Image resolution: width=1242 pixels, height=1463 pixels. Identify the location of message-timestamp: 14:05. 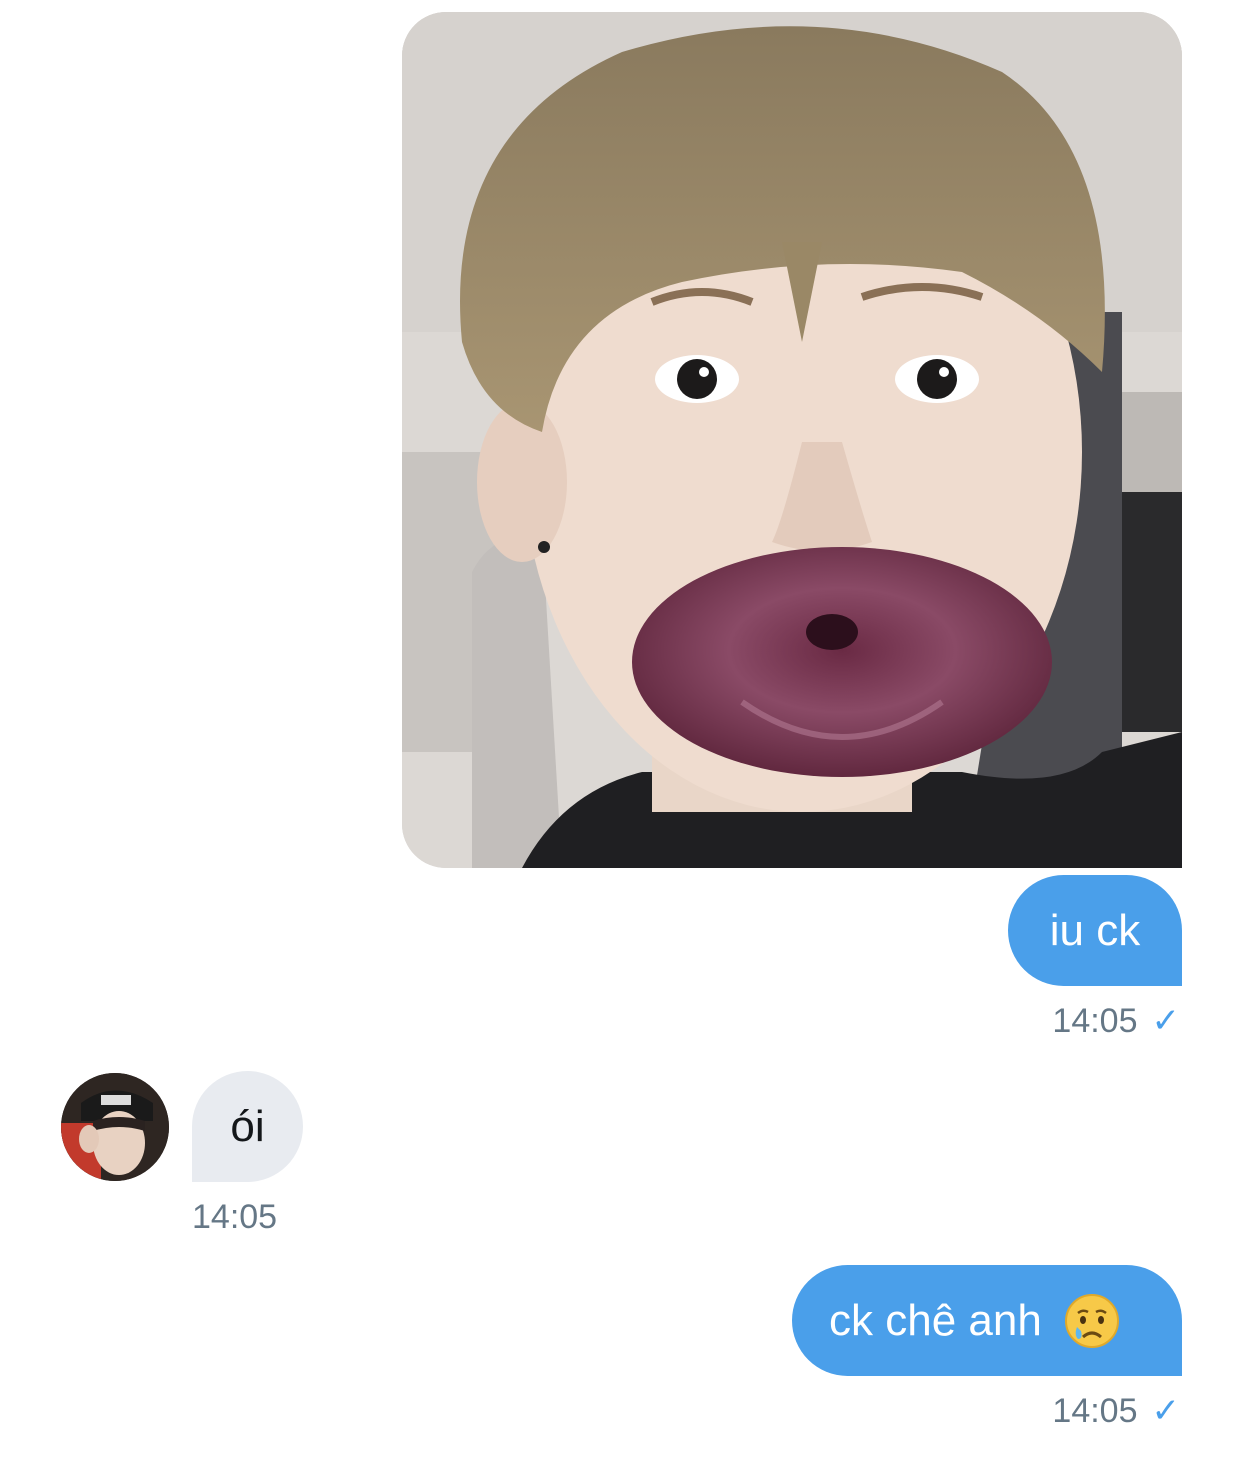
(234, 1217).